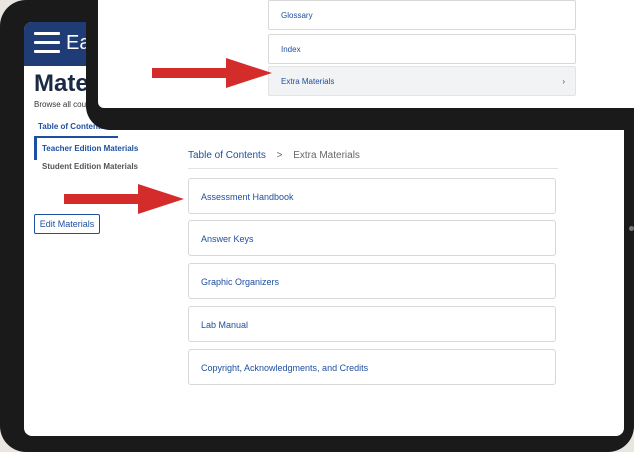  Describe the element at coordinates (422, 81) in the screenshot. I see `overlay-item-extra-materials: Extra Materials ›` at that location.